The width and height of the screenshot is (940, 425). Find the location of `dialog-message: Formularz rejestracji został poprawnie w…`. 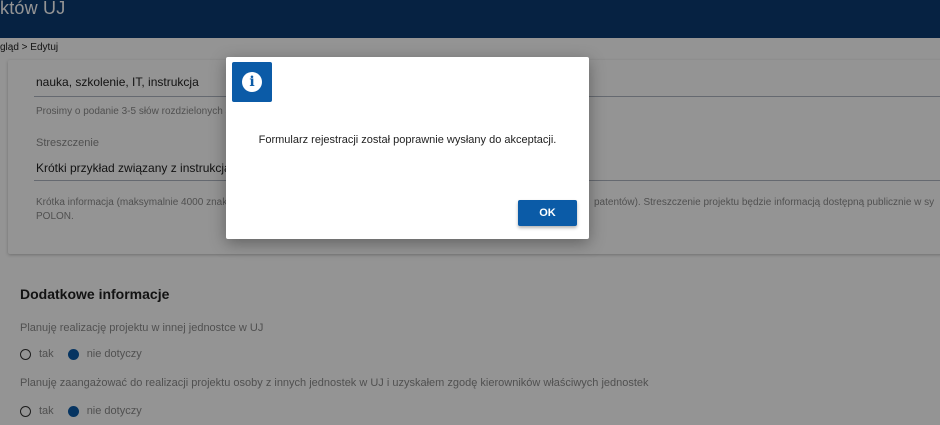

dialog-message: Formularz rejestracji został poprawnie w… is located at coordinates (407, 140).